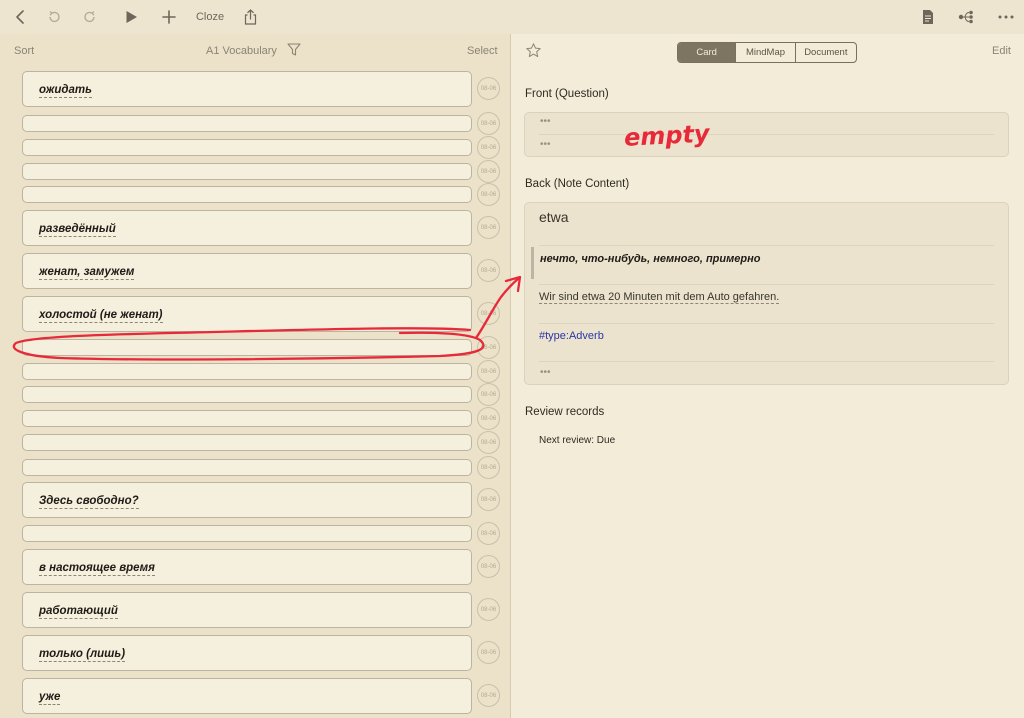 The width and height of the screenshot is (1024, 718). Describe the element at coordinates (928, 17) in the screenshot. I see `document-icon` at that location.